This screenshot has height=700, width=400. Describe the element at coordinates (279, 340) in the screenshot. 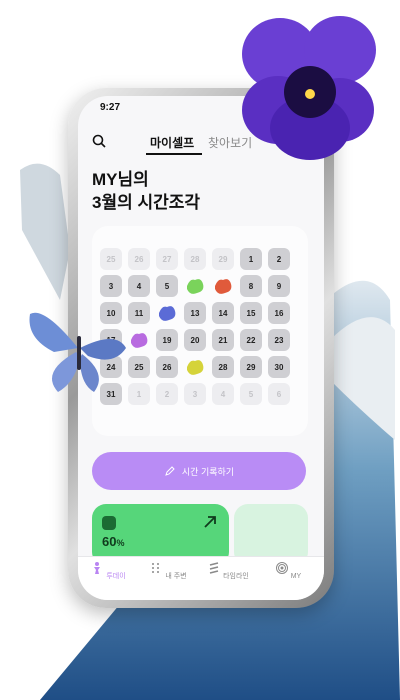

I see `calendar-day: 23` at that location.